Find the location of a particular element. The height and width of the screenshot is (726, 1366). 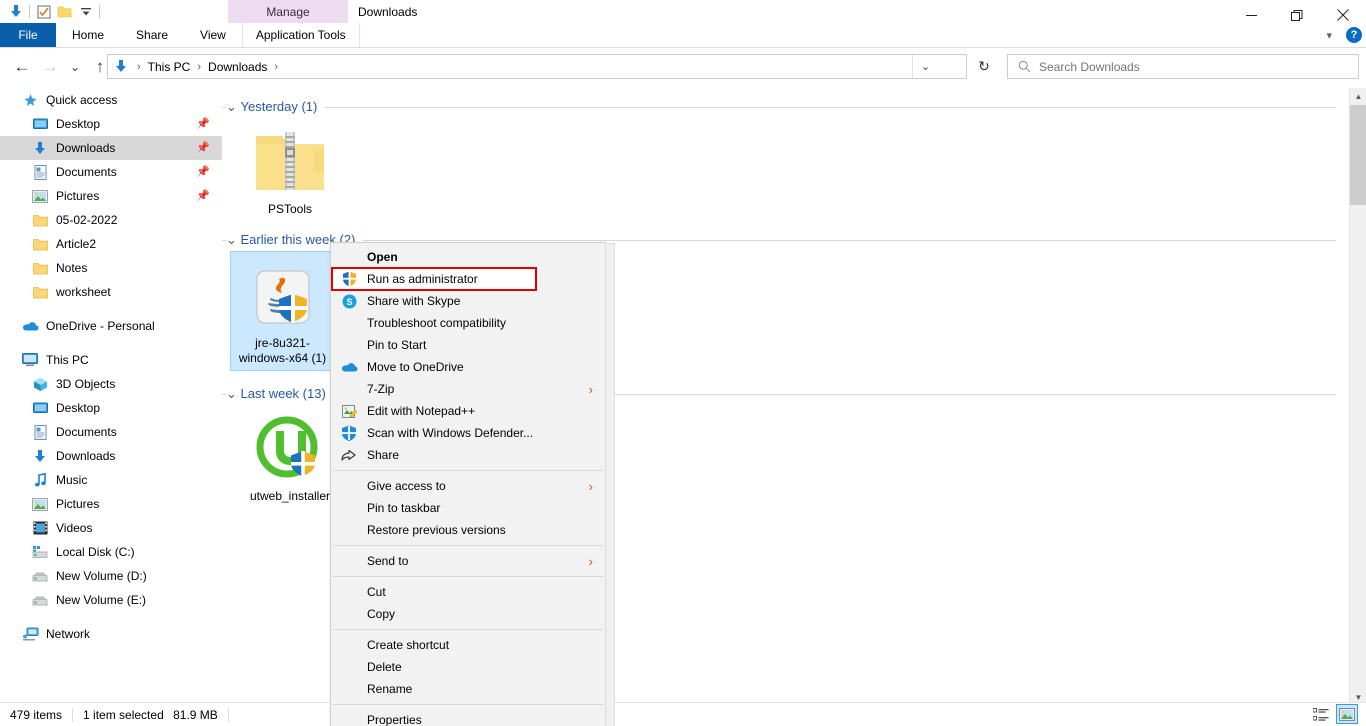

sidebar-item-network: Network is located at coordinates (111, 634).